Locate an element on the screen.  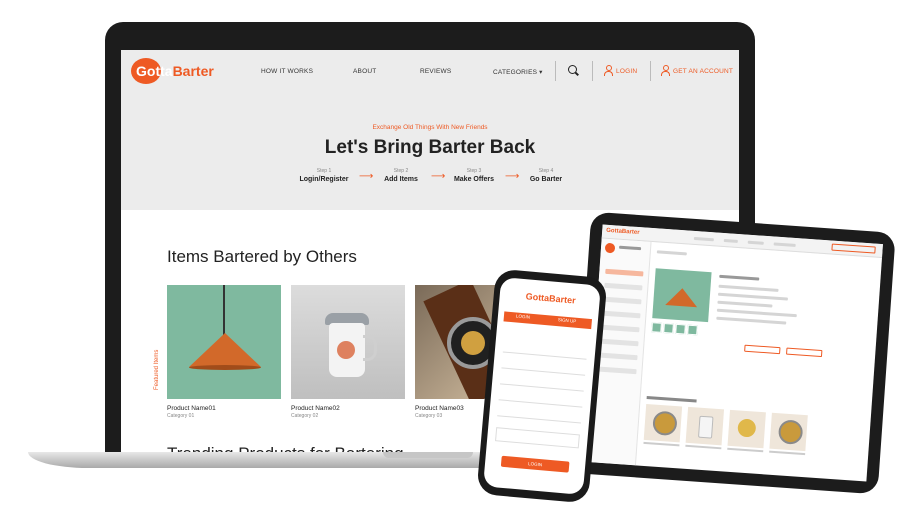
phone-frame: GottaBarter LOGIN SIGN UP LOGIN is located at coordinates (542, 386).